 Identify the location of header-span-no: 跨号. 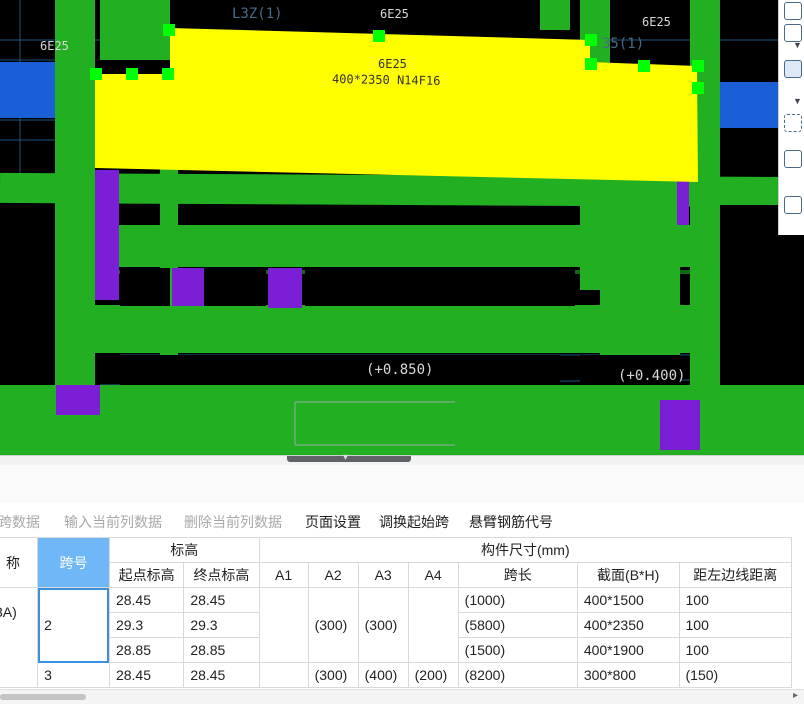
(73, 562).